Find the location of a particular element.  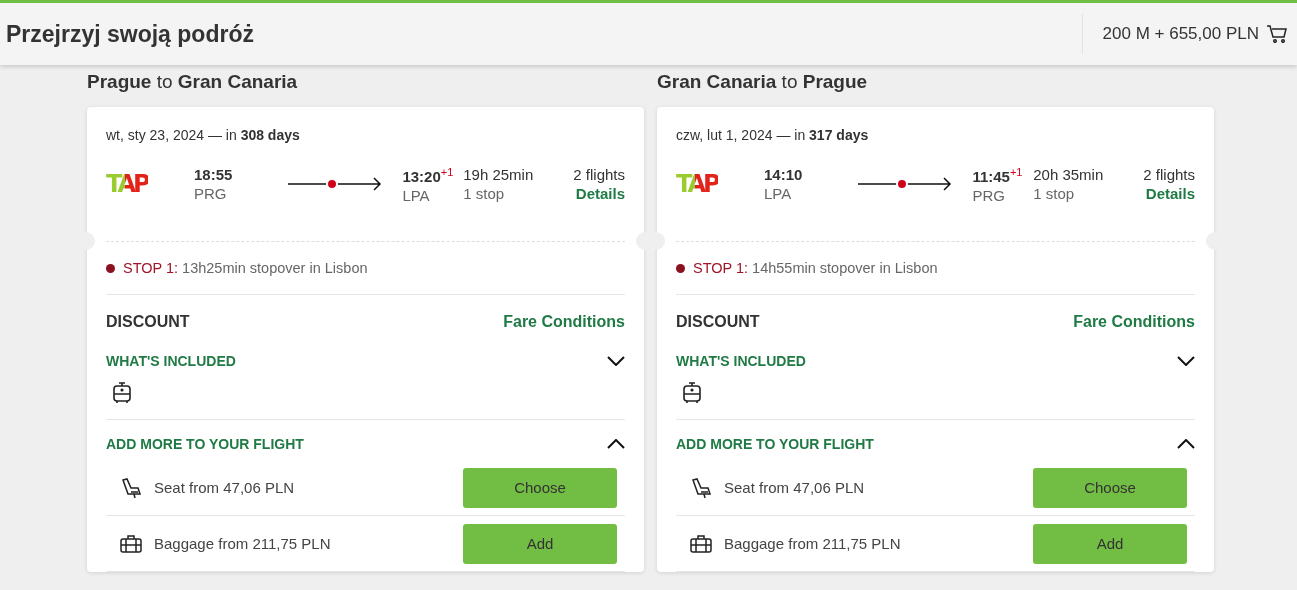

cart-total: 200 M + 655,00 PLN is located at coordinates (1180, 34).